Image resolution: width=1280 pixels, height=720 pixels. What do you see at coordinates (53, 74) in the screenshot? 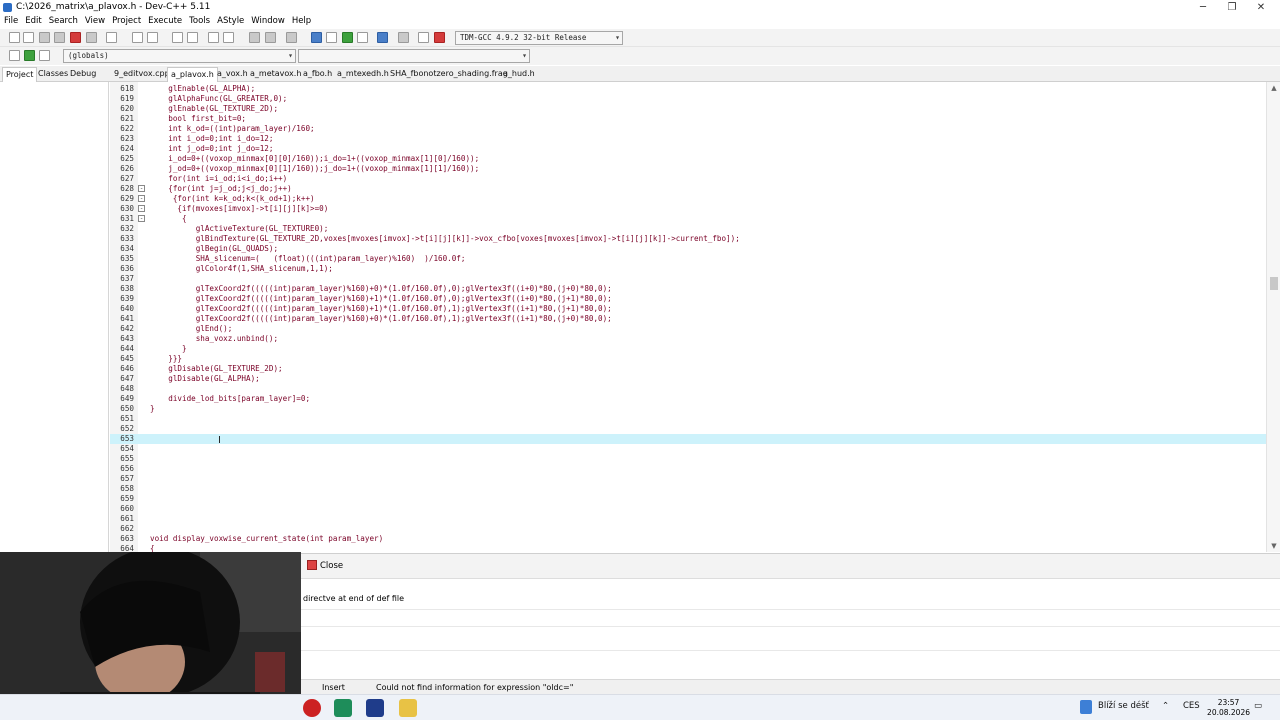
I see `tab-classes: Classes` at bounding box center [53, 74].